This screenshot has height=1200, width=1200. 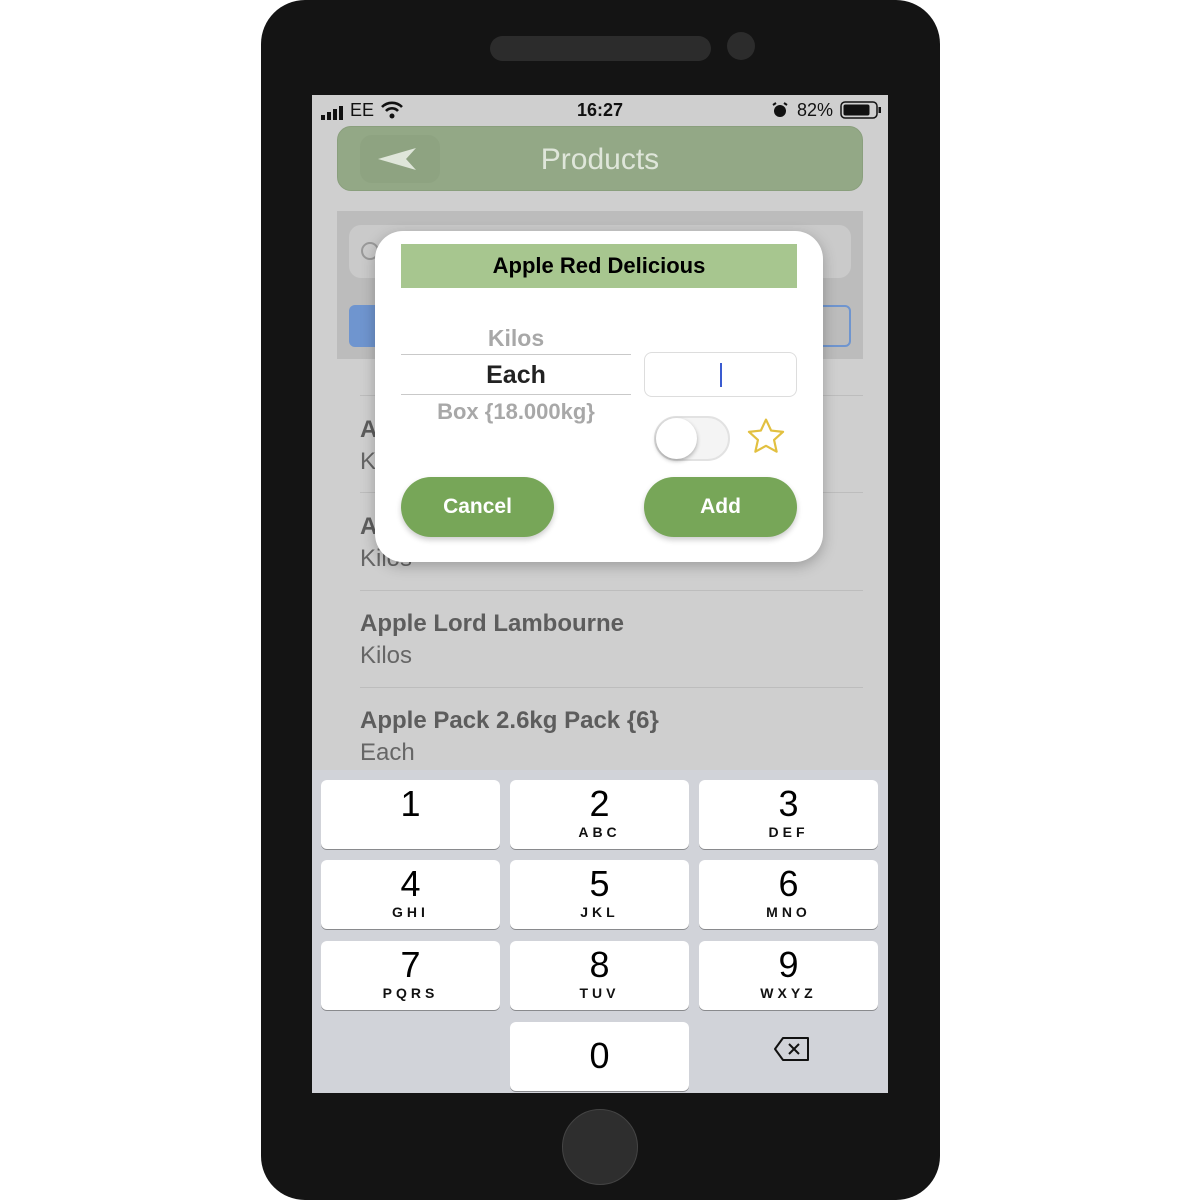 I want to click on backspace-icon, so click(x=791, y=1049).